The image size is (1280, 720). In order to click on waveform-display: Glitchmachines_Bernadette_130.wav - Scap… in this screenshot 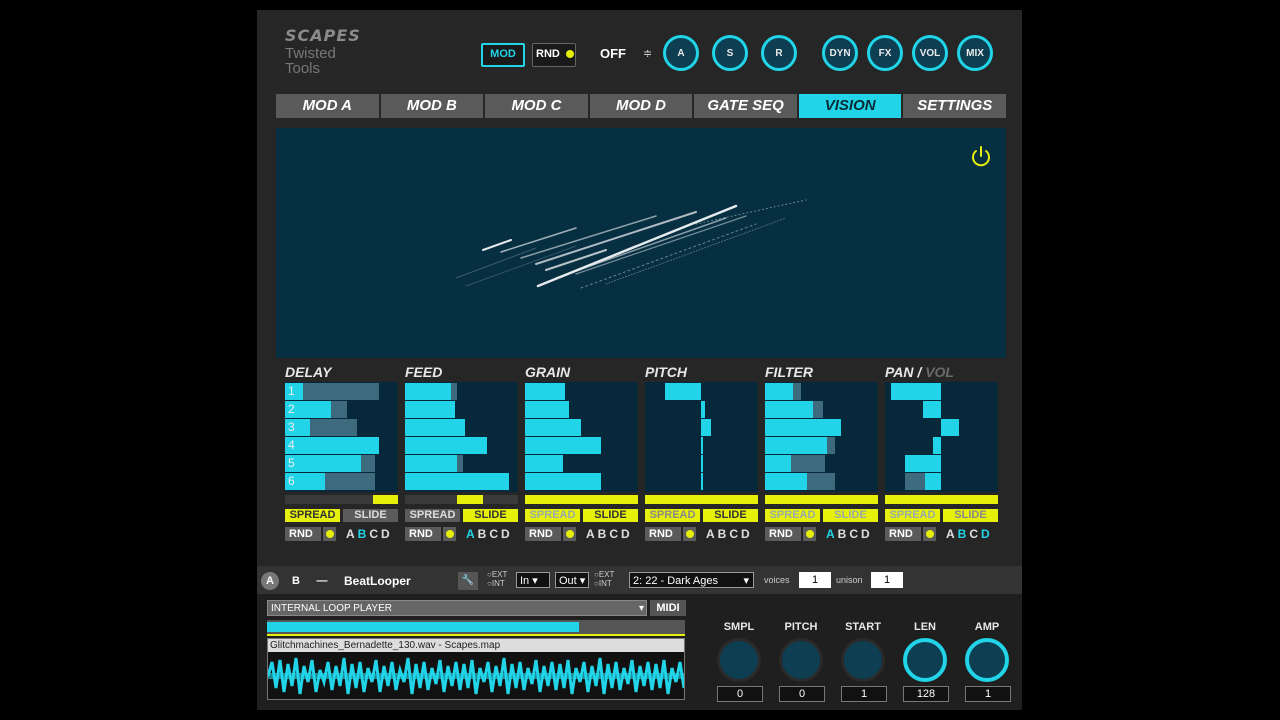, I will do `click(476, 669)`.